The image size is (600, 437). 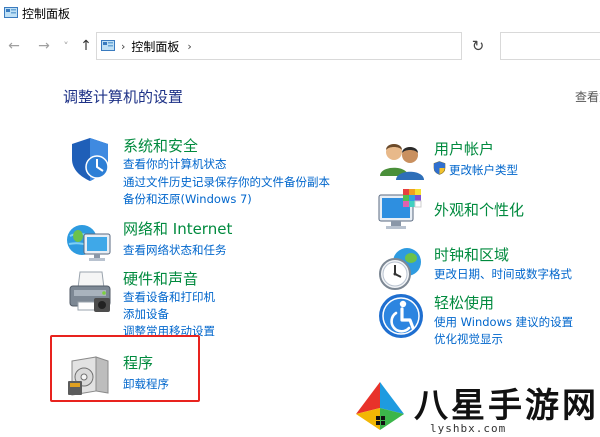 I want to click on title-bar: 控制面板, so click(x=300, y=13).